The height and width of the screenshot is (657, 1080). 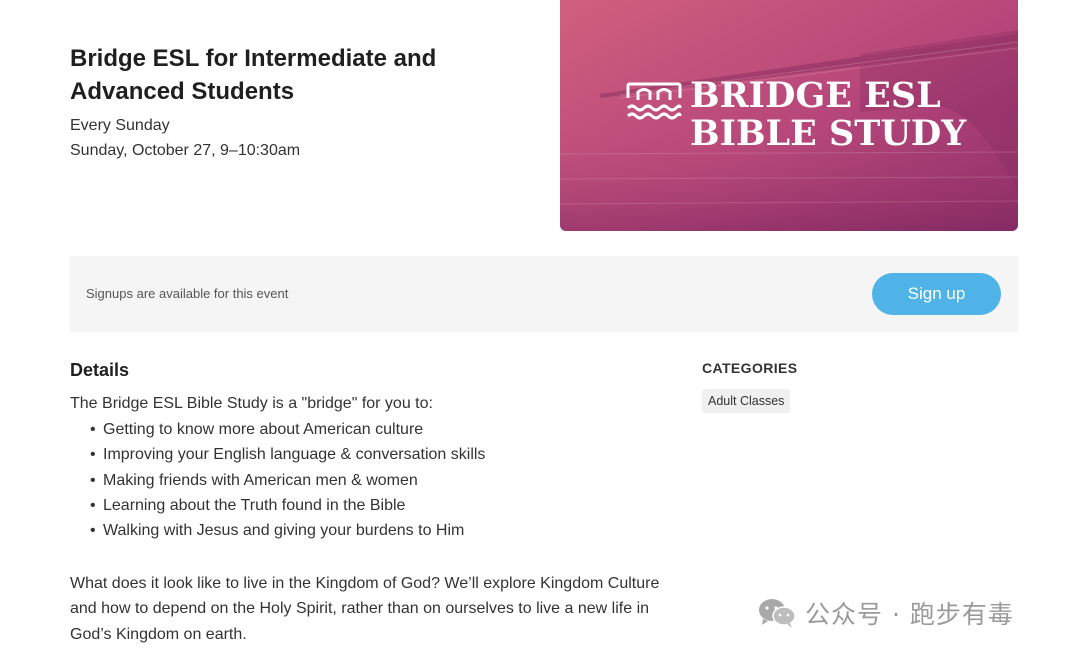 I want to click on event-hero-image: BRIDGE ESL BIBLE STUDY, so click(x=789, y=115).